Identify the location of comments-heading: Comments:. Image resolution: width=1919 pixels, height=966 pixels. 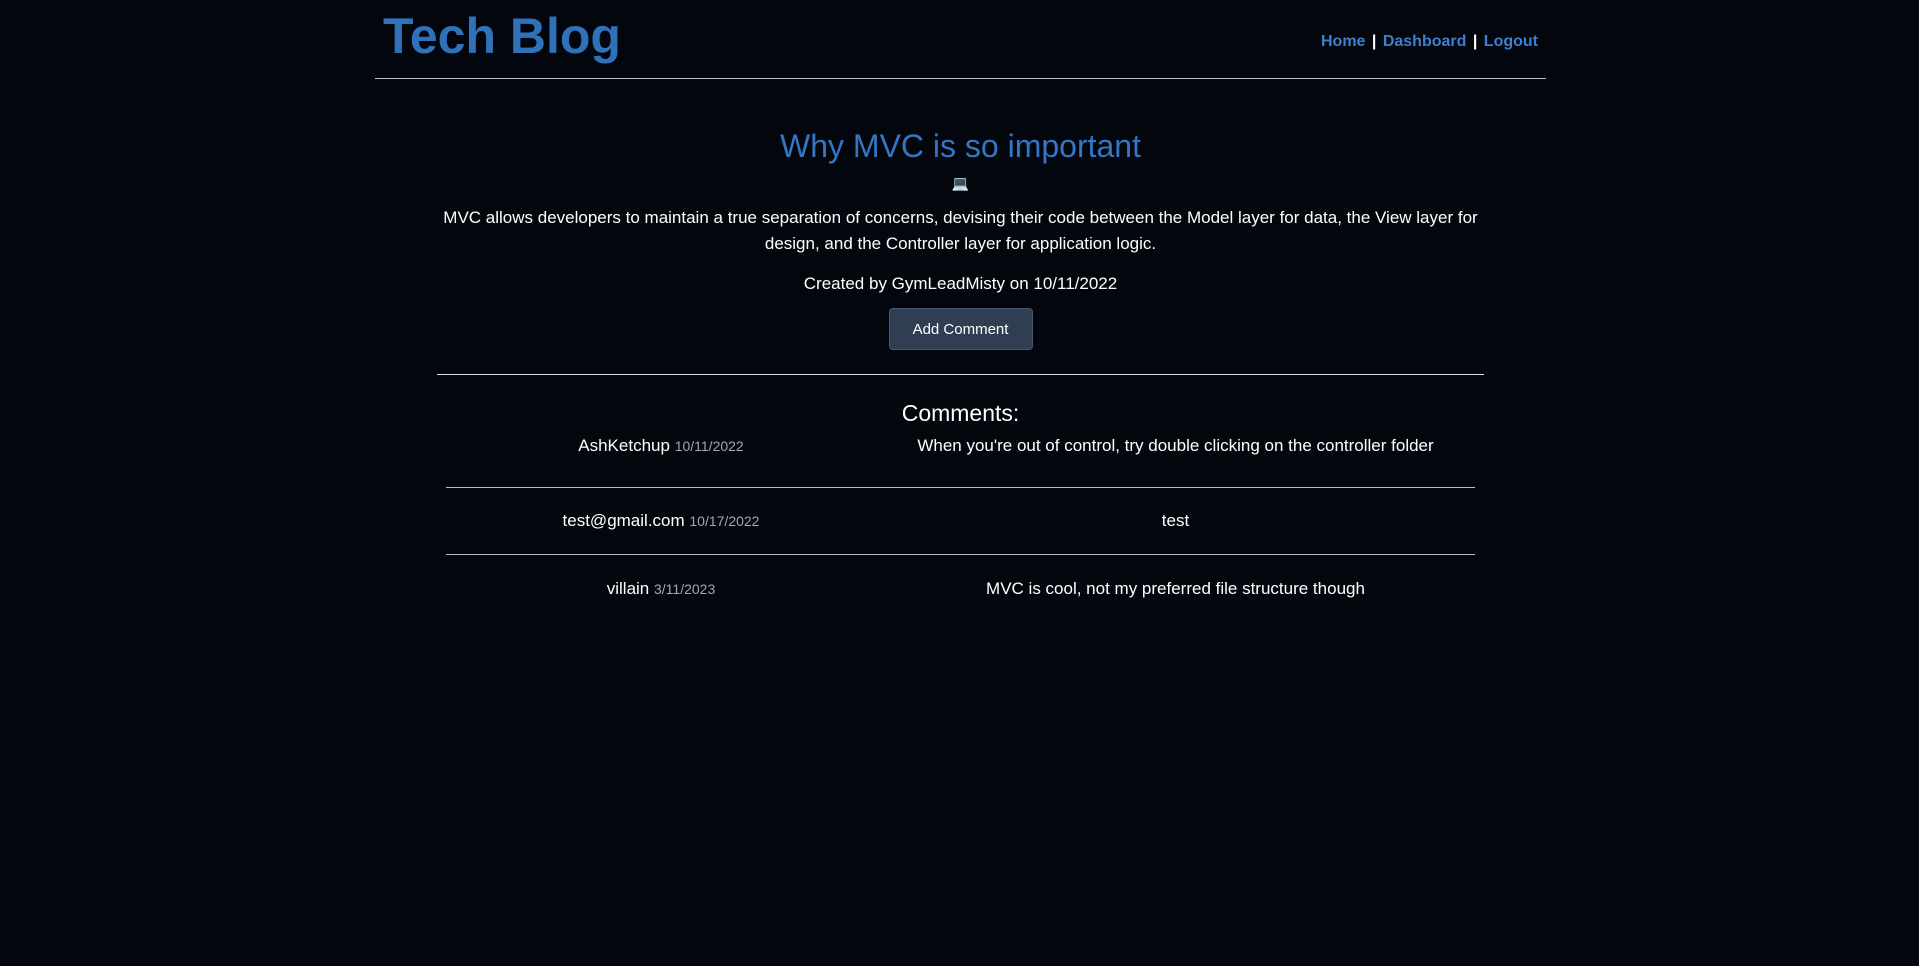
(960, 413).